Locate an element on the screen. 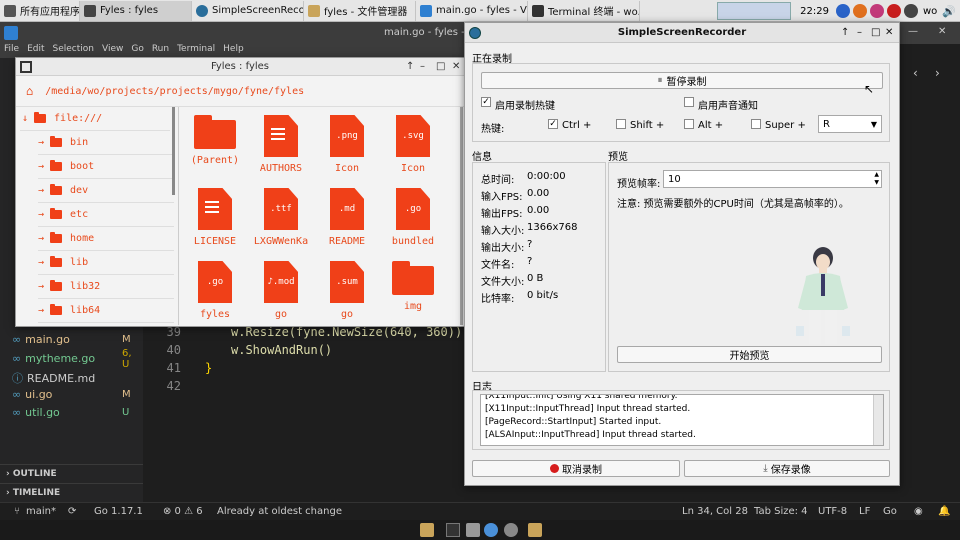 This screenshot has width=960, height=540. file-grid-item: .go bundled is located at coordinates (413, 217).